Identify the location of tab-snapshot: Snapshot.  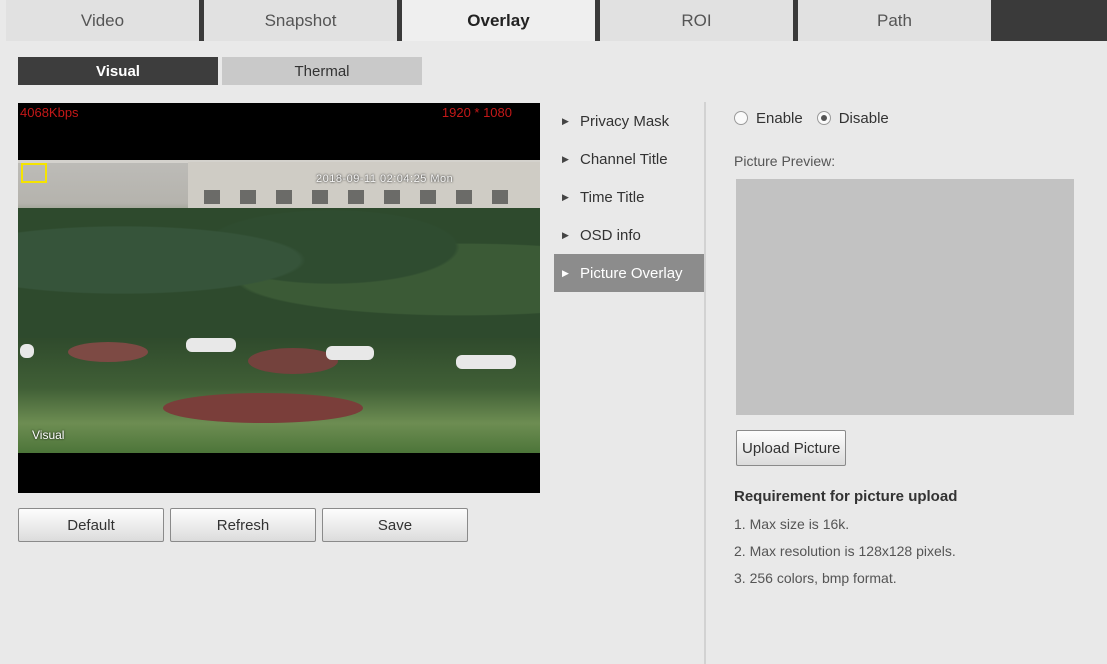
(298, 20).